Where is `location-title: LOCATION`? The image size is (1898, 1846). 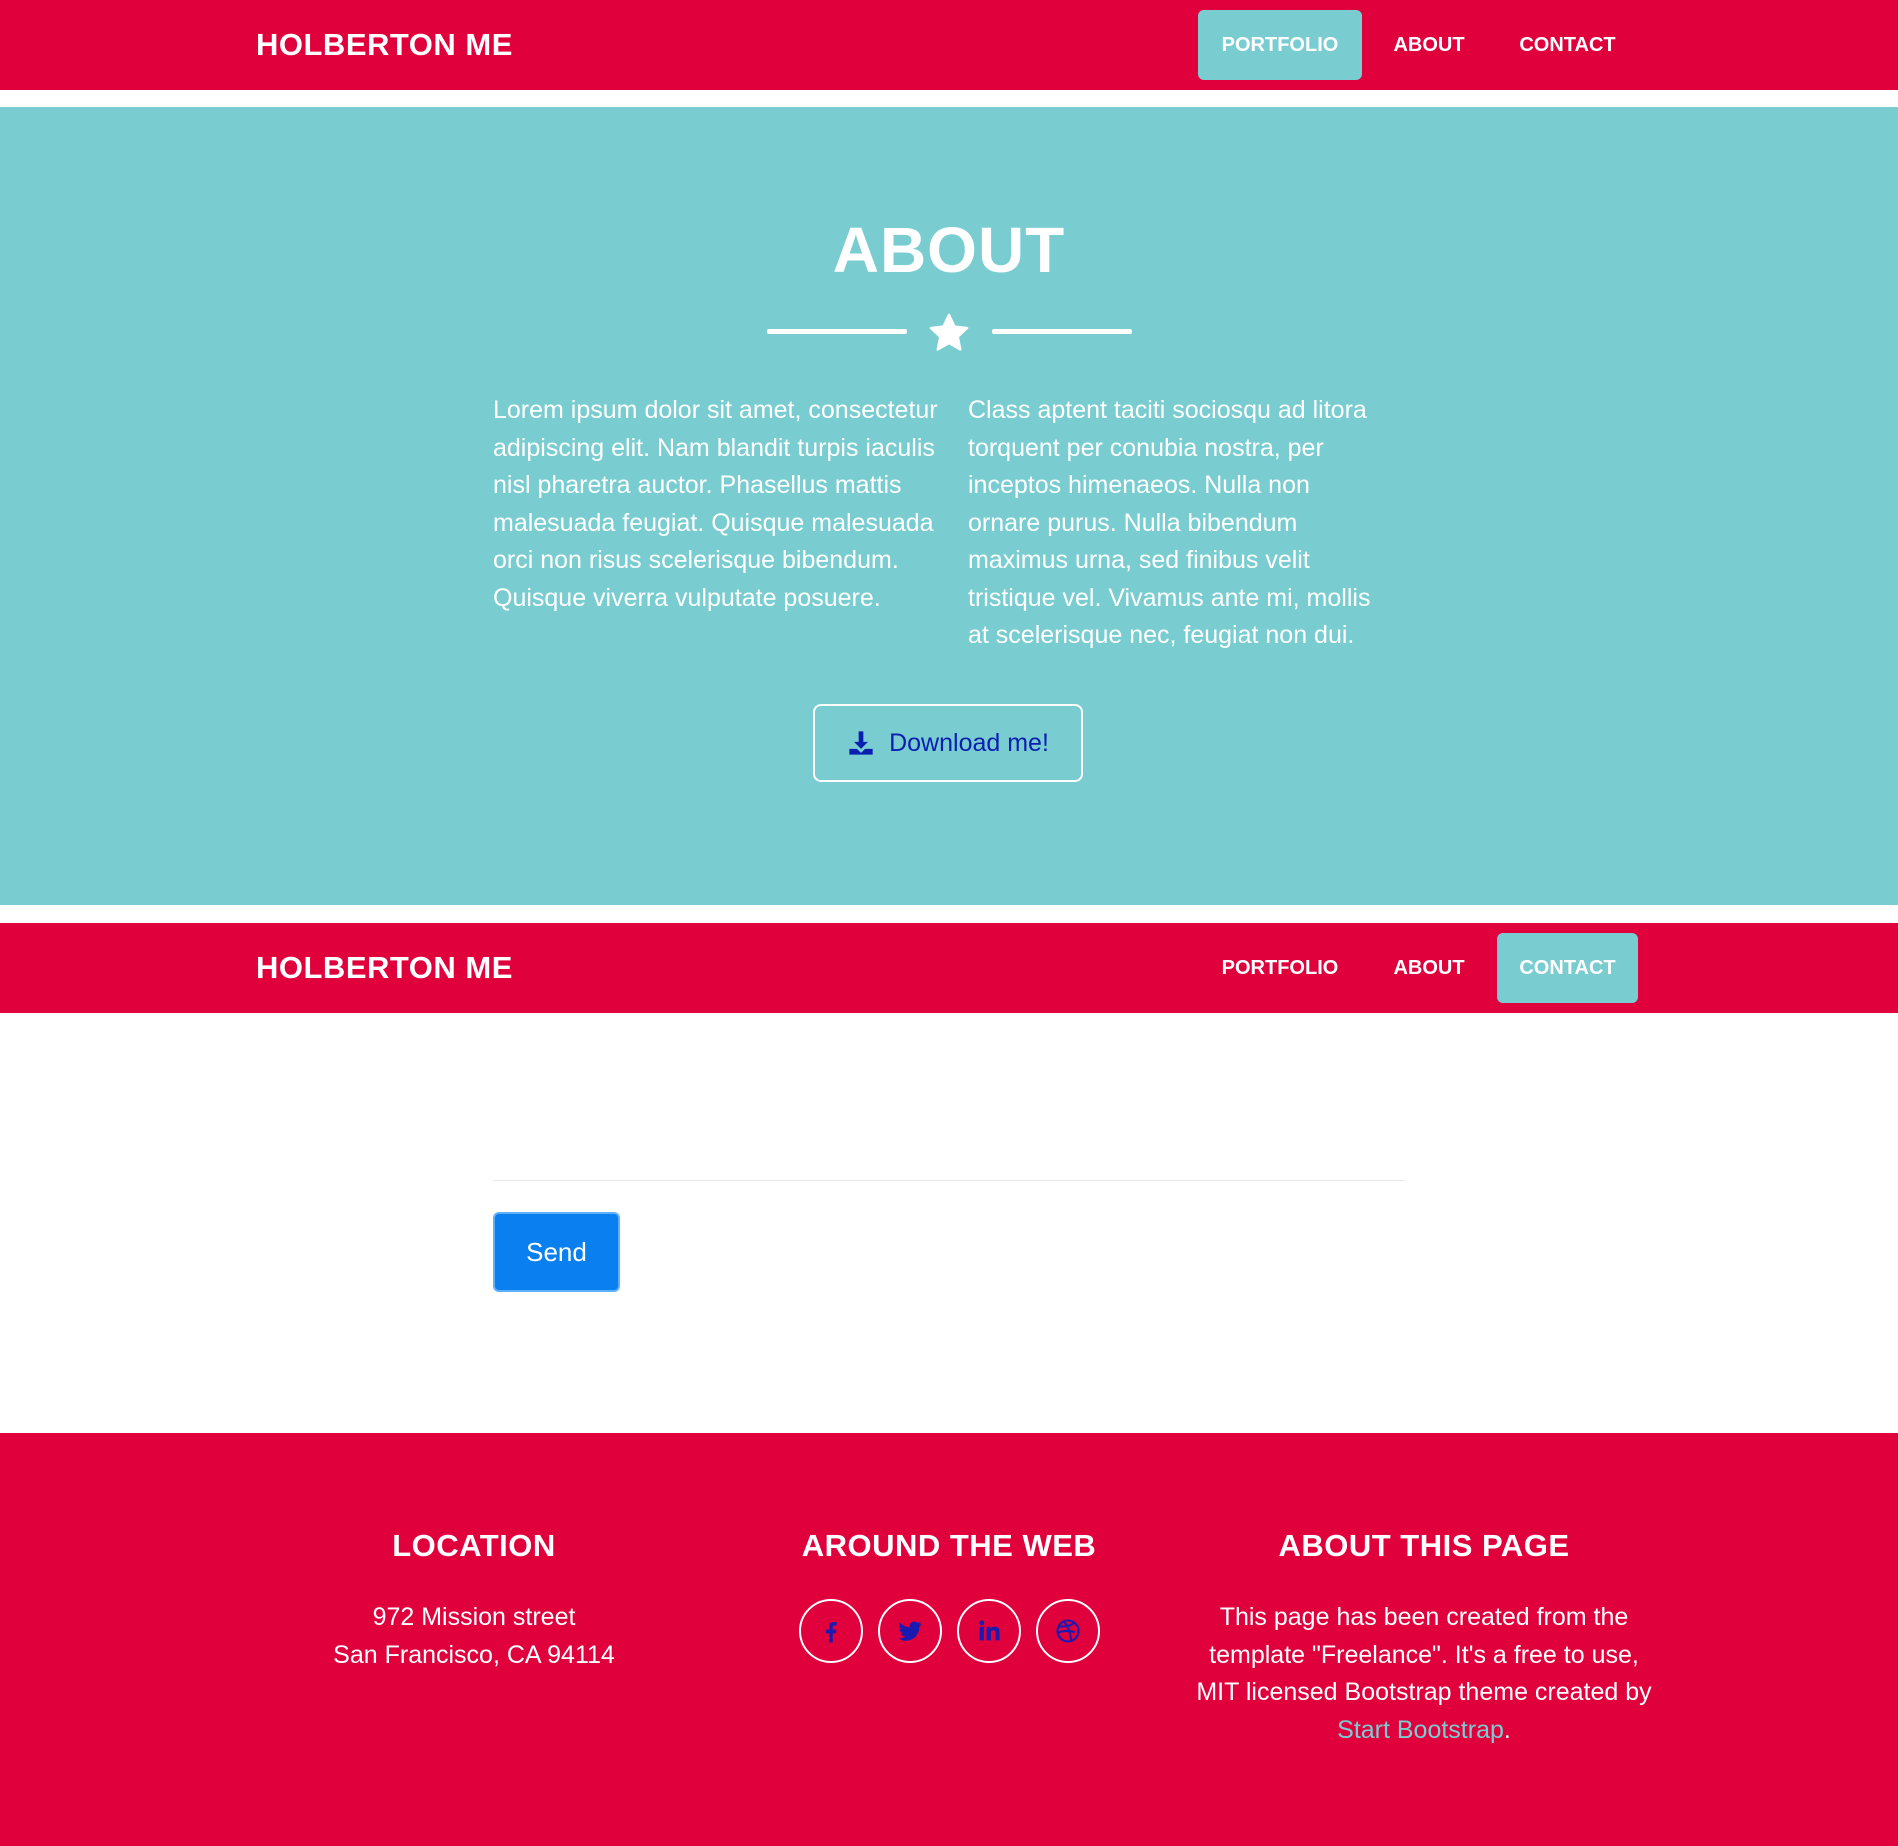 location-title: LOCATION is located at coordinates (474, 1545).